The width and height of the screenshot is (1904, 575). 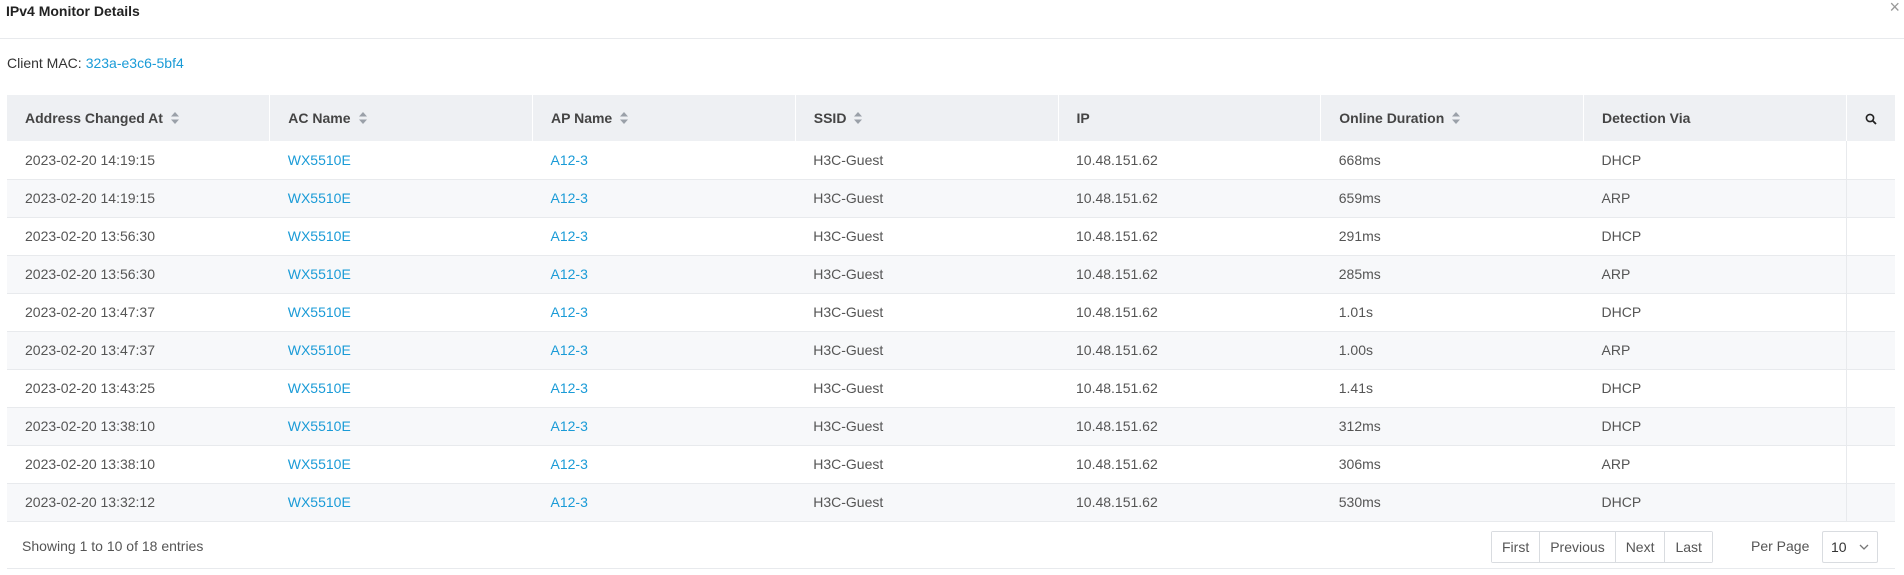 What do you see at coordinates (135, 63) in the screenshot?
I see `client-mac-link: 323a-e3c6-5bf4` at bounding box center [135, 63].